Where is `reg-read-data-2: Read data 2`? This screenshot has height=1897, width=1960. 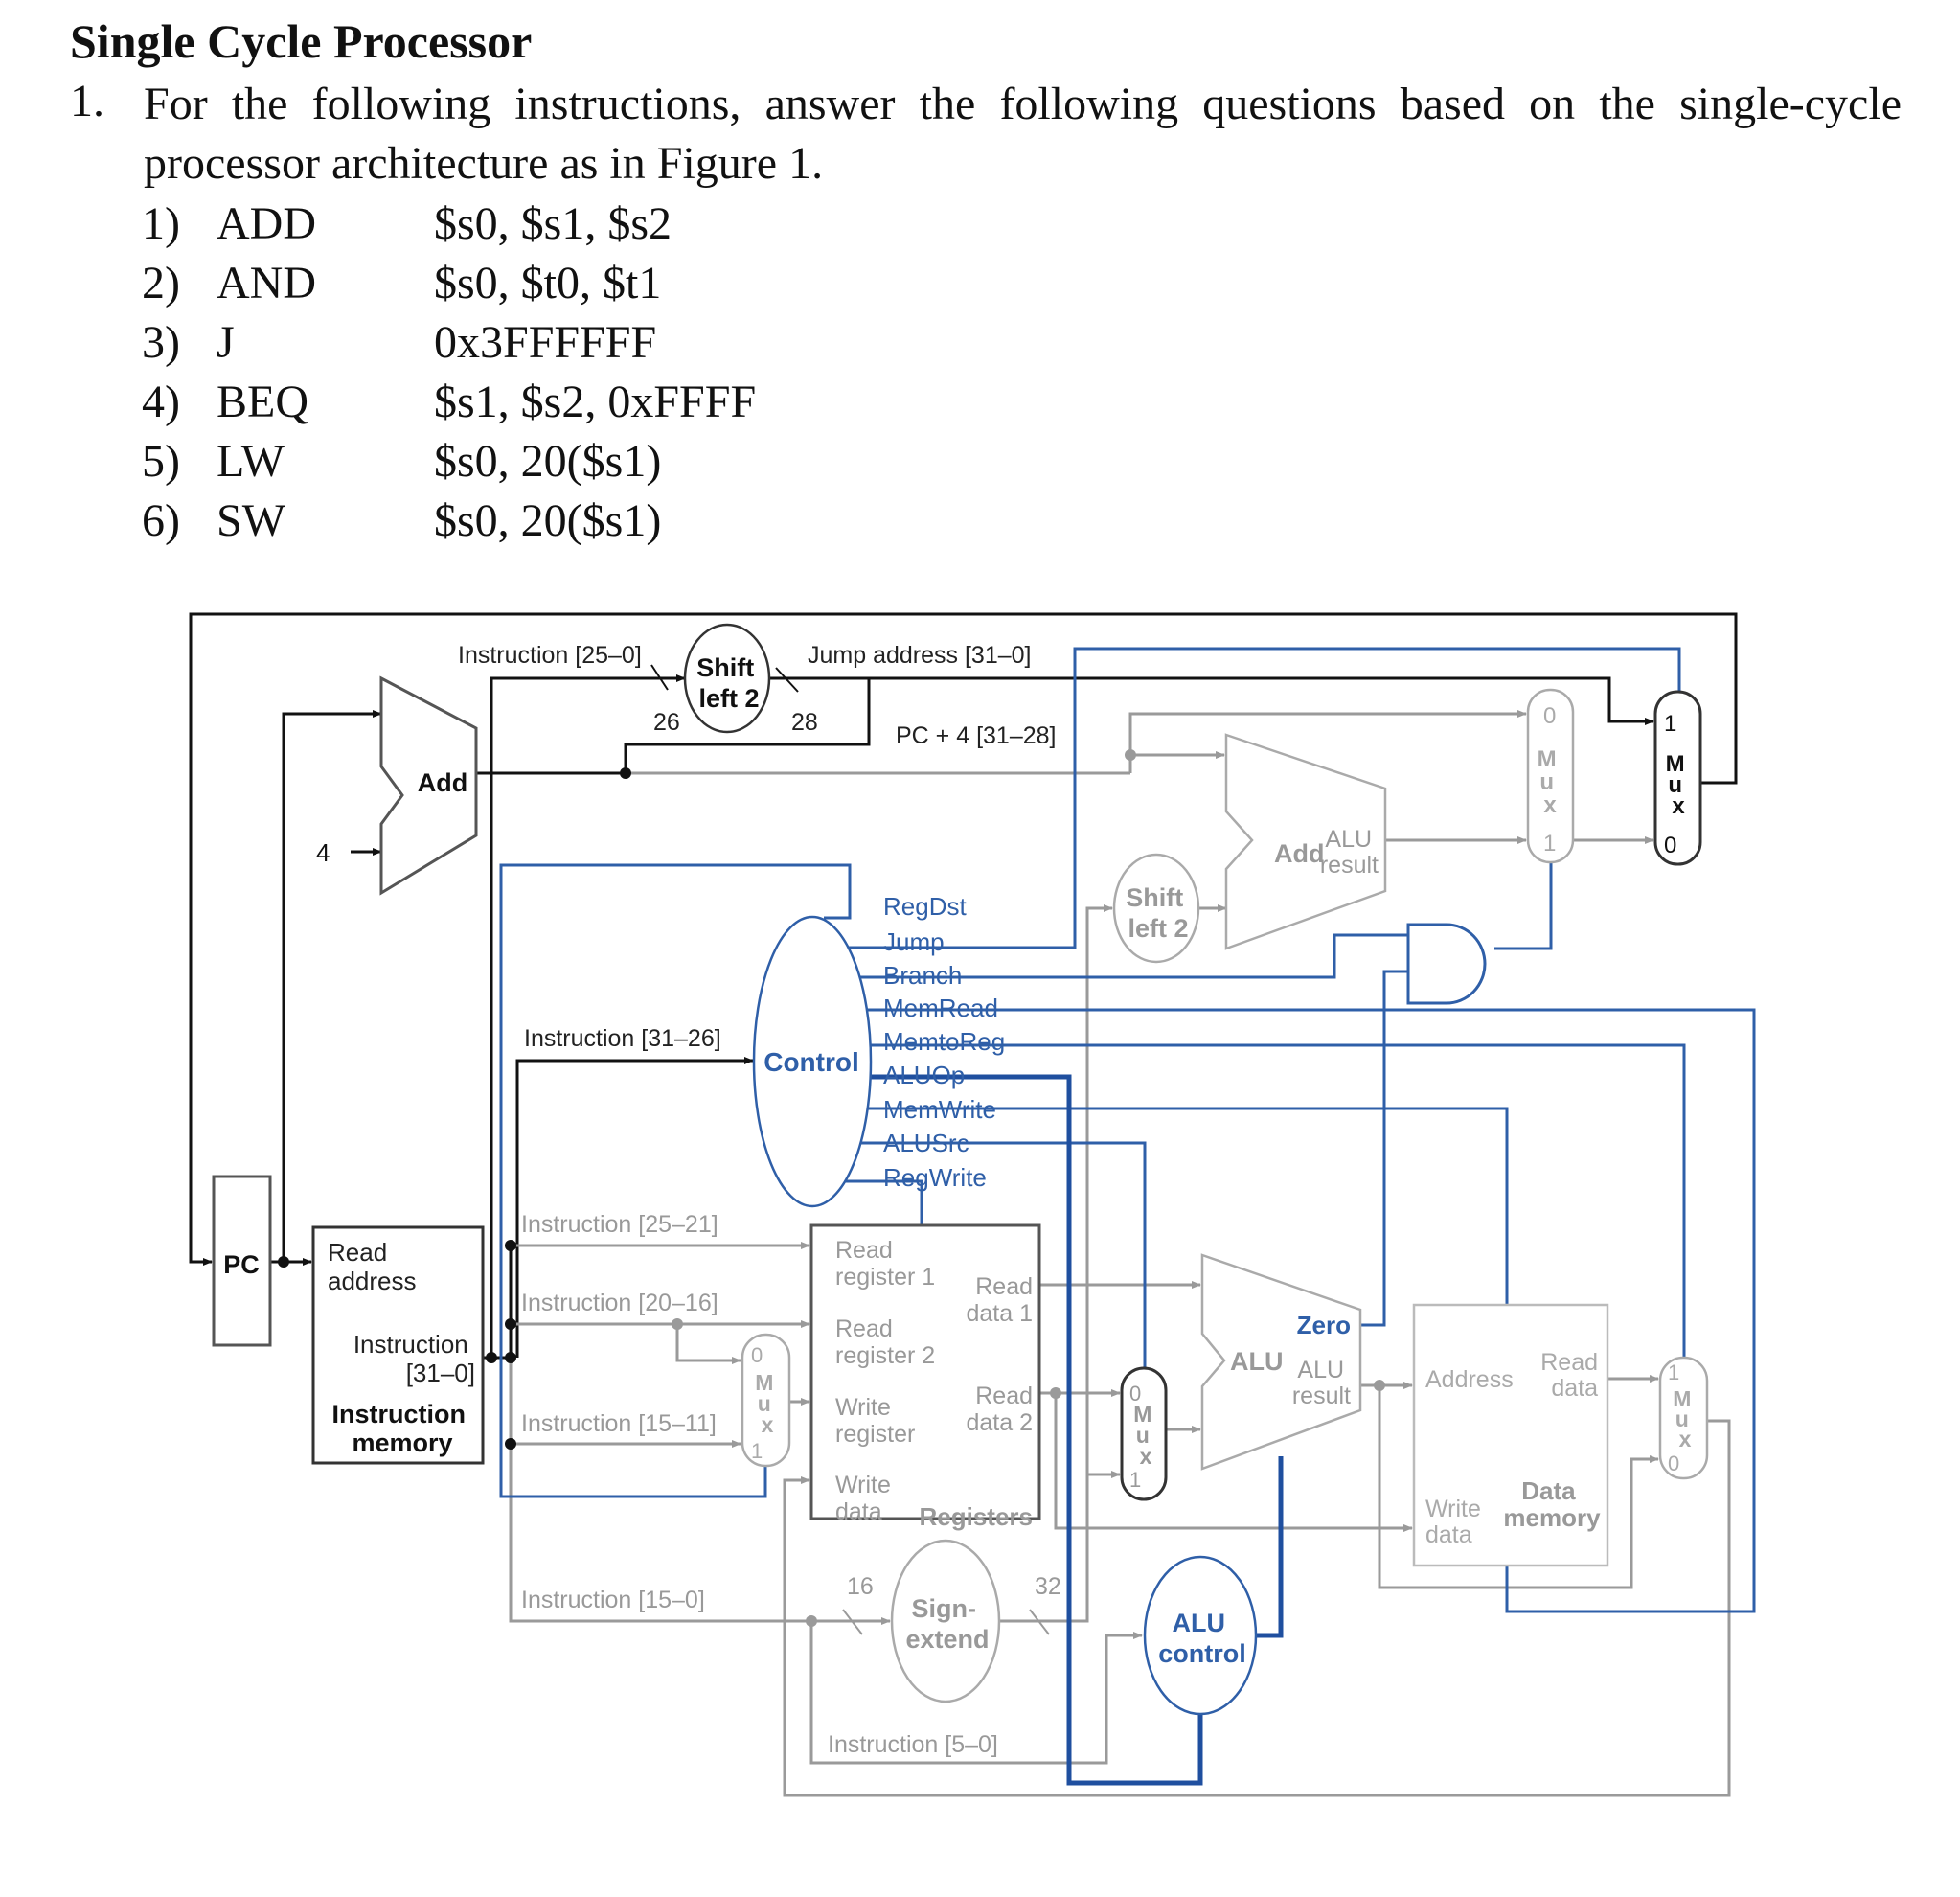 reg-read-data-2: Read data 2 is located at coordinates (999, 1410).